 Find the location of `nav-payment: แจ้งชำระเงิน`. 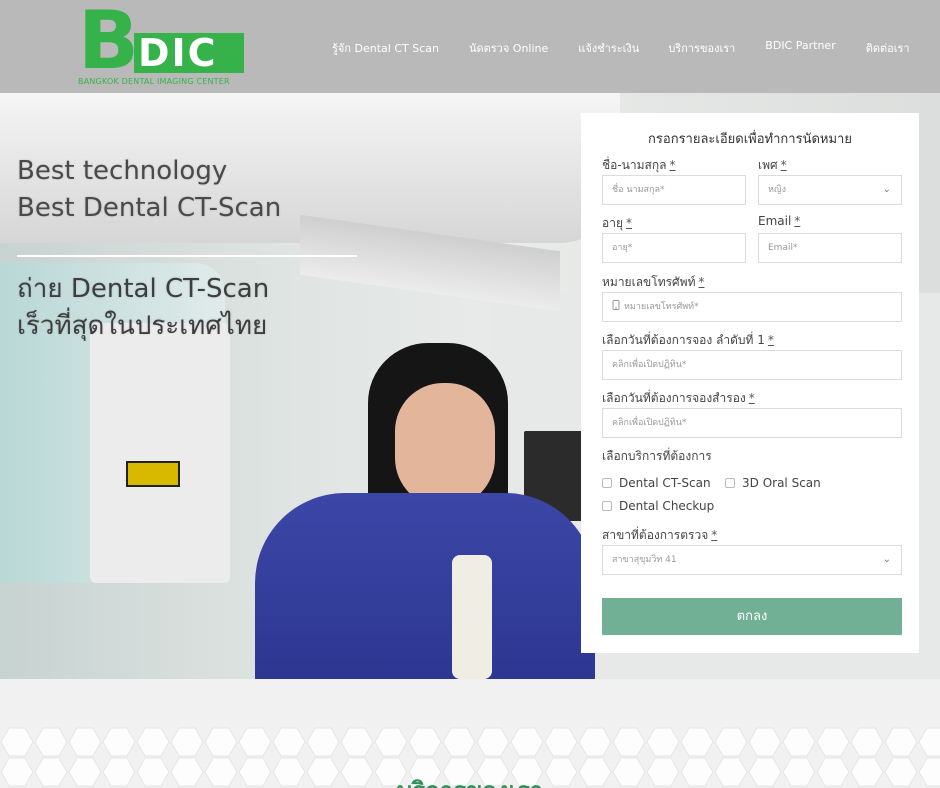

nav-payment: แจ้งชำระเงิน is located at coordinates (608, 48).